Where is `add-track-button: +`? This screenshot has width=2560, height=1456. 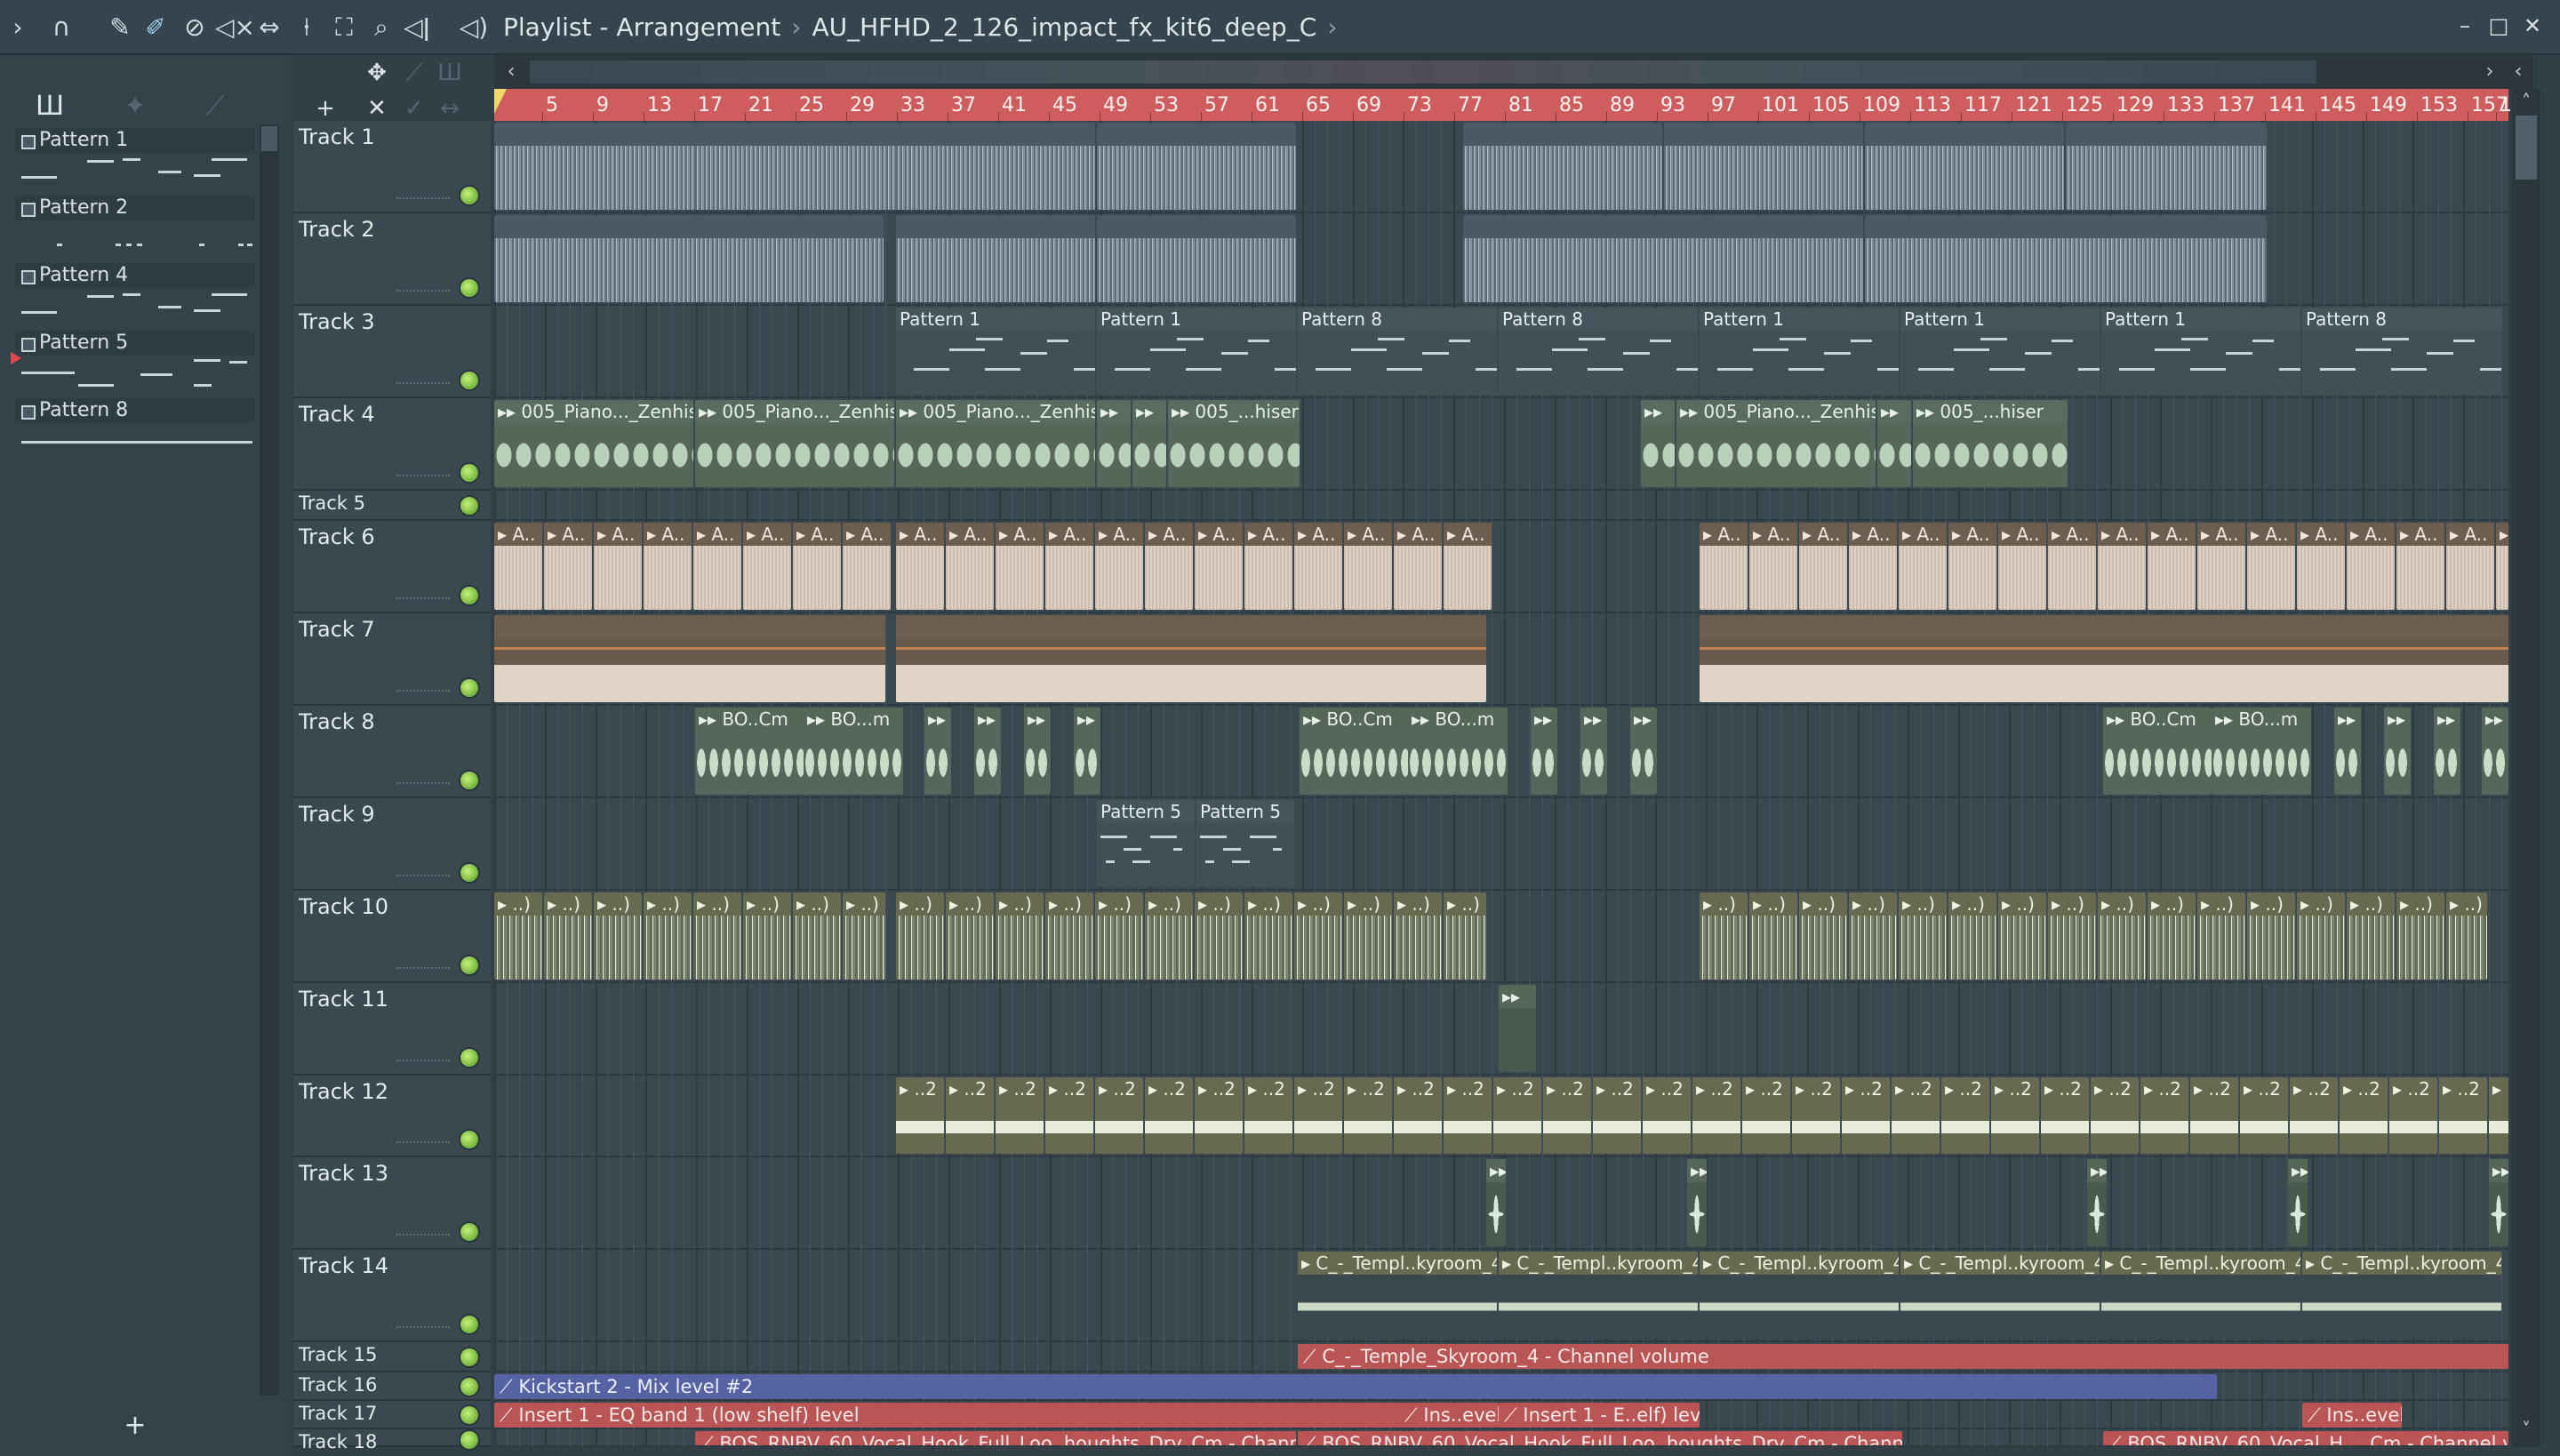 add-track-button: + is located at coordinates (325, 108).